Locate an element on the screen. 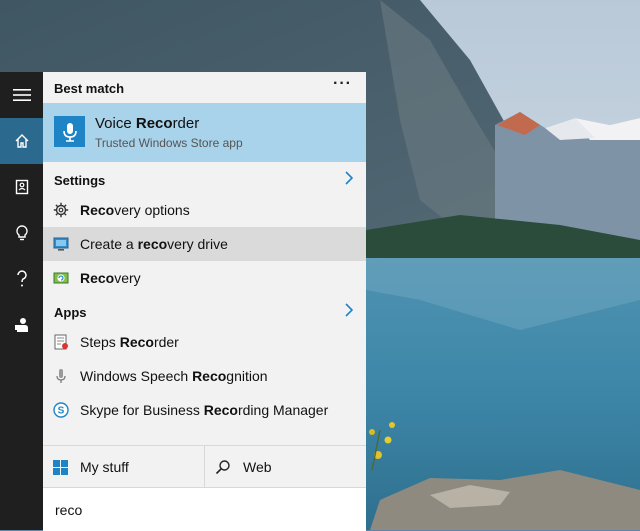 This screenshot has width=640, height=531. settings-header: Settings is located at coordinates (204, 179).